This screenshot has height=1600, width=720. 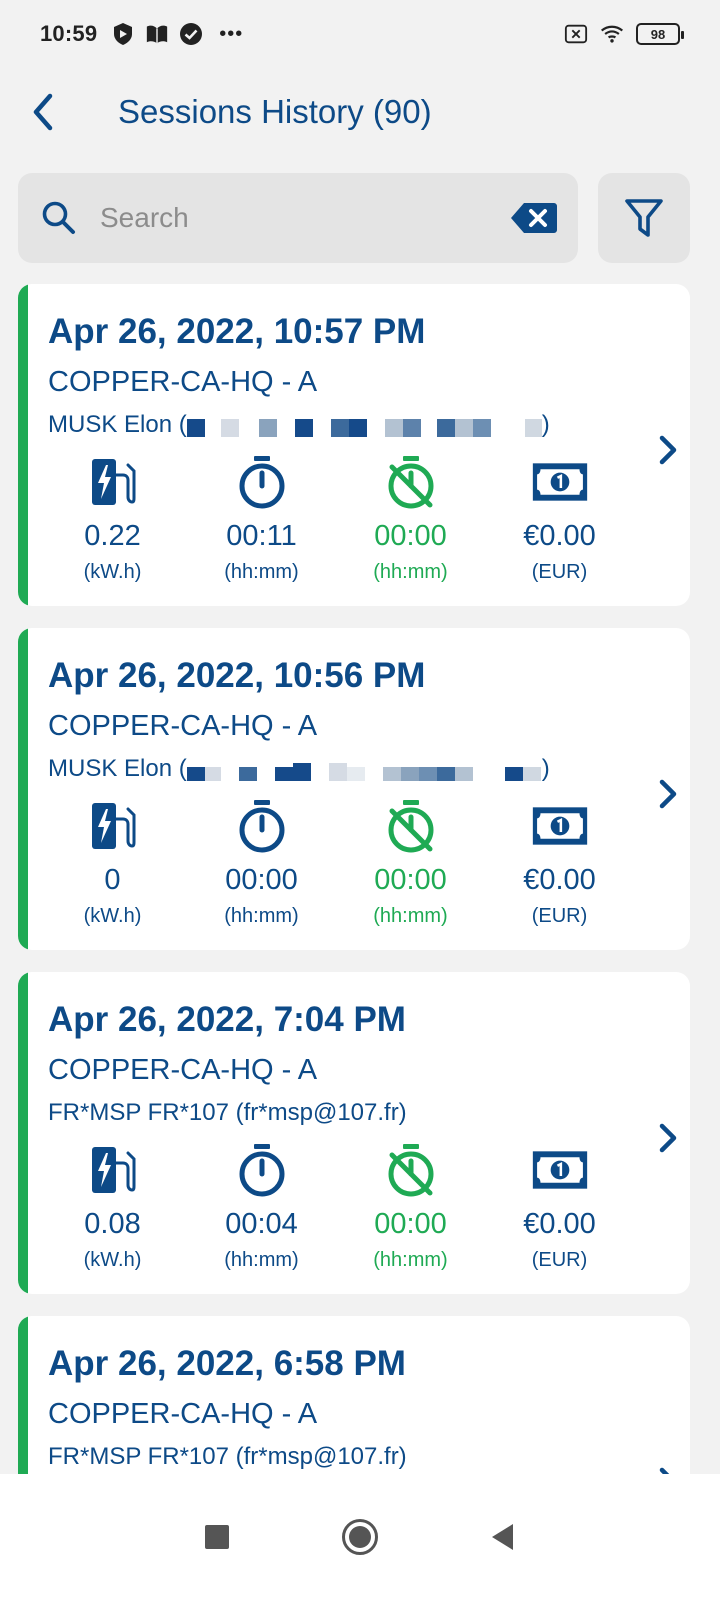 I want to click on home-circle-icon, so click(x=360, y=1537).